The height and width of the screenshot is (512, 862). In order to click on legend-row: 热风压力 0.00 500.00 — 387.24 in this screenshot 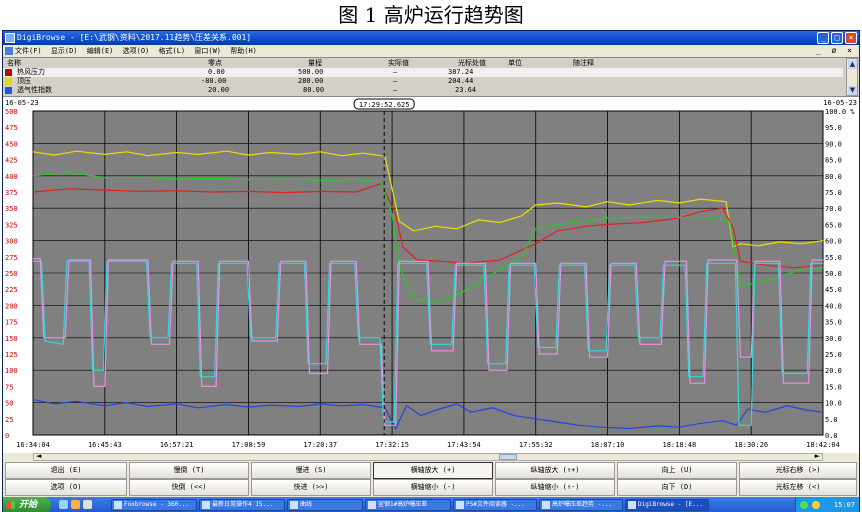, I will do `click(423, 72)`.